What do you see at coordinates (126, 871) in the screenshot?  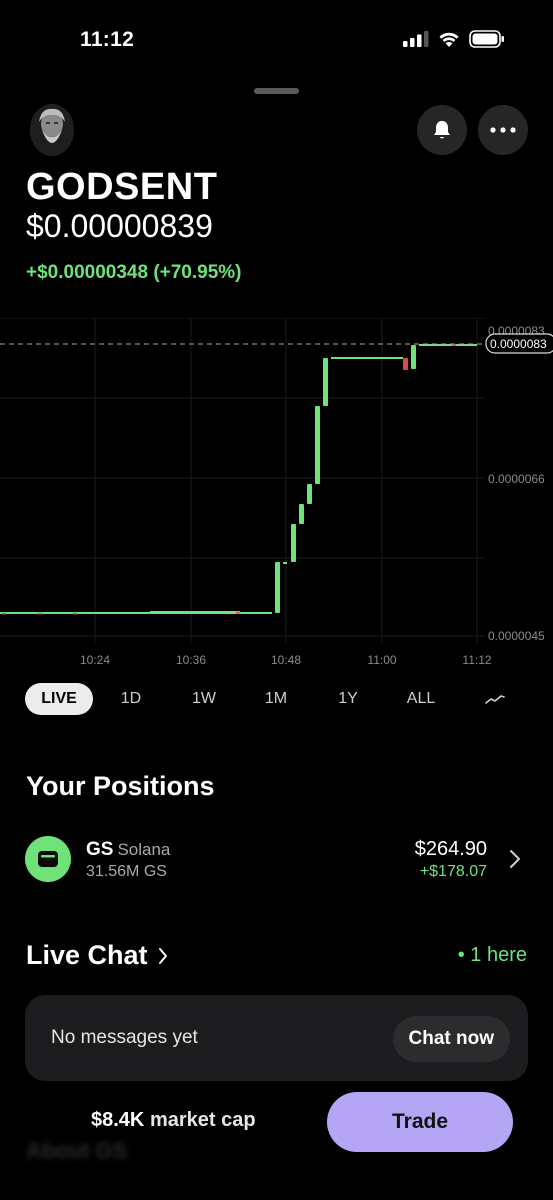 I see `position-amount: 31.56M GS` at bounding box center [126, 871].